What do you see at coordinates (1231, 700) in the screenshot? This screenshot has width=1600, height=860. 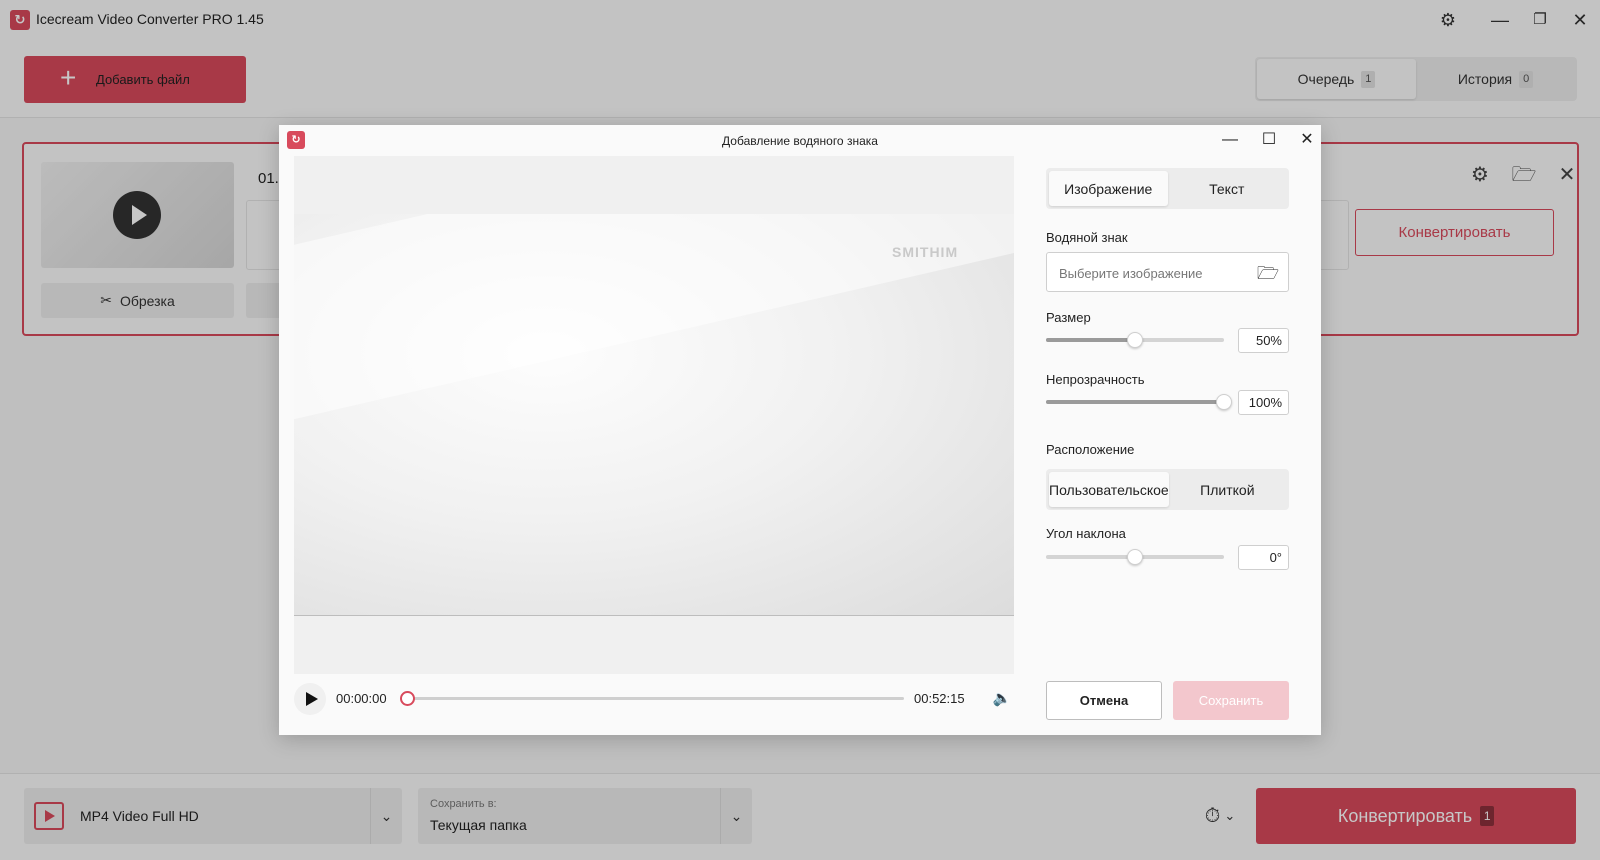 I see `save-button: Сохранить` at bounding box center [1231, 700].